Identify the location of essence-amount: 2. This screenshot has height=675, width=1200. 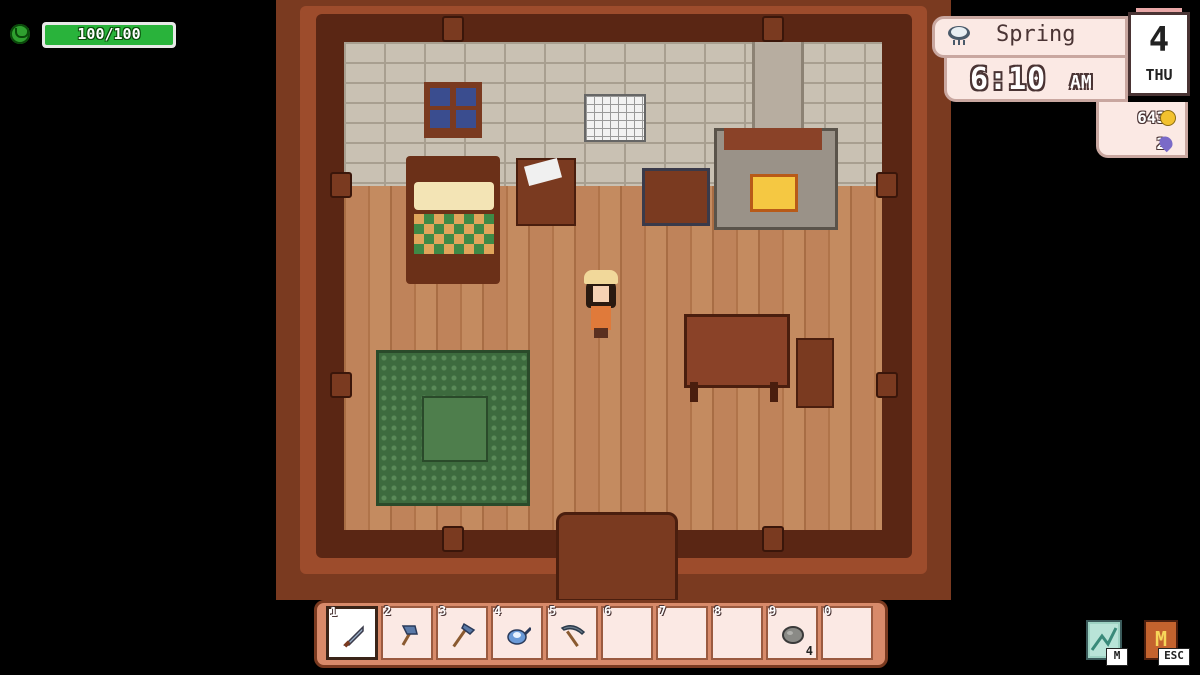
(1133, 143).